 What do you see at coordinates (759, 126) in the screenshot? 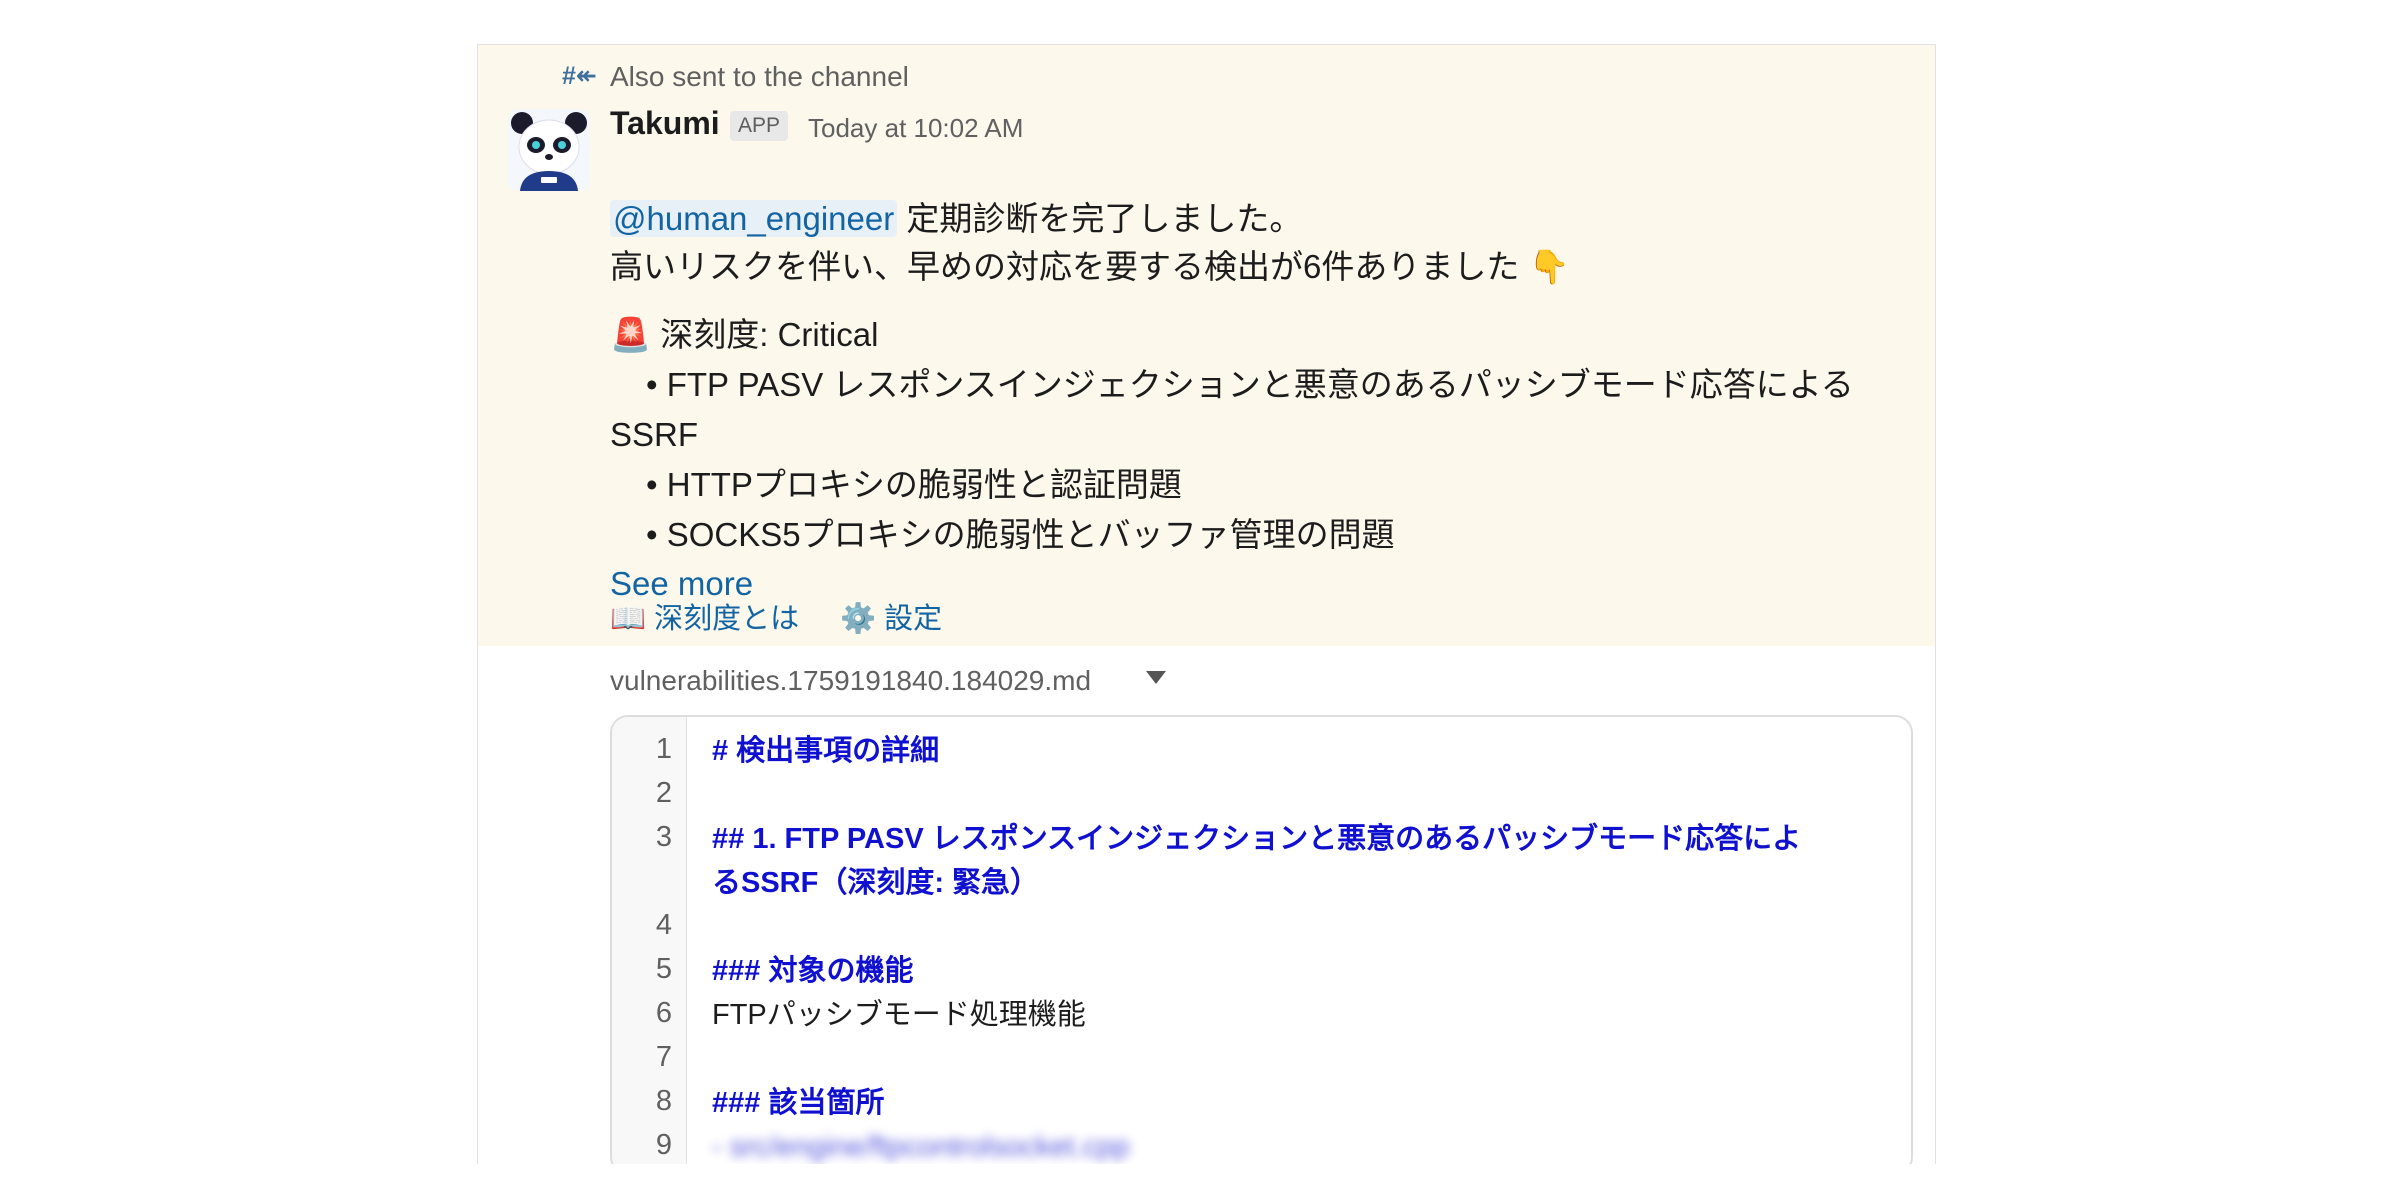
I see `app-badge: APP` at bounding box center [759, 126].